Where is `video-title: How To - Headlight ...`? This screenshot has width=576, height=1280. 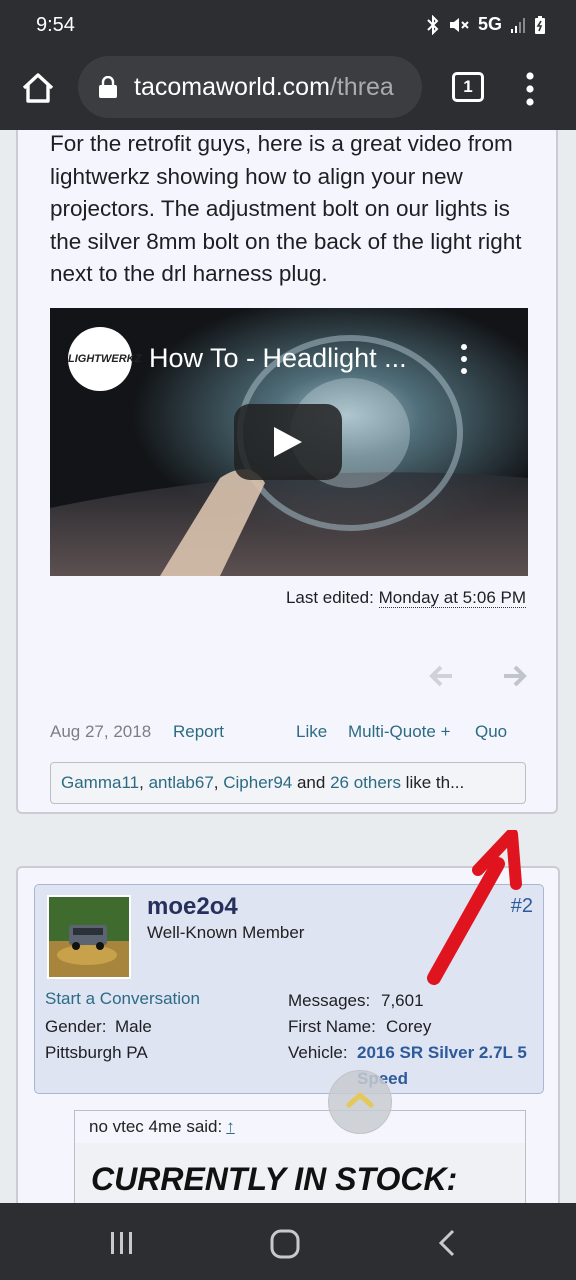
video-title: How To - Headlight ... is located at coordinates (278, 358).